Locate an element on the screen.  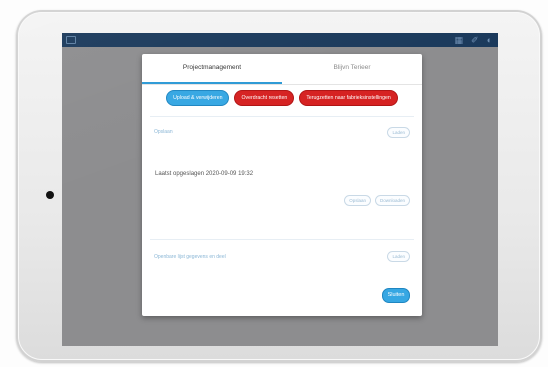
load-button: Laden is located at coordinates (398, 132).